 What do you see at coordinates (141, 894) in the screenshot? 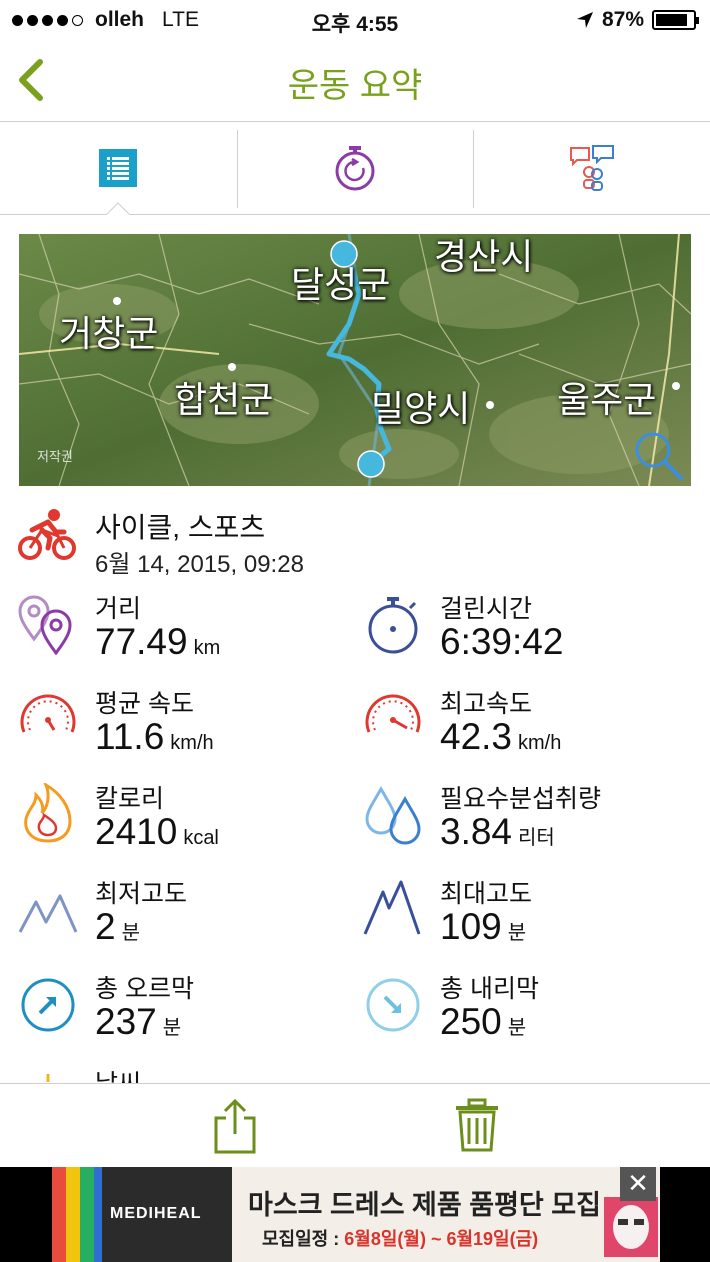
I see `stat-label: 최저고도` at bounding box center [141, 894].